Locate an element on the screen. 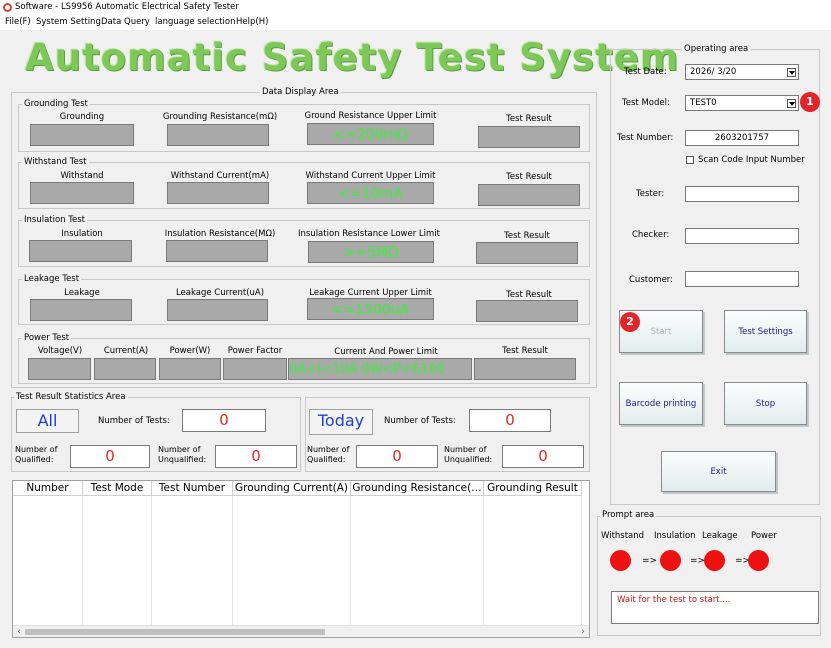 This screenshot has width=831, height=648. all-qualified-label: Number of Qualified: is located at coordinates (36, 454).